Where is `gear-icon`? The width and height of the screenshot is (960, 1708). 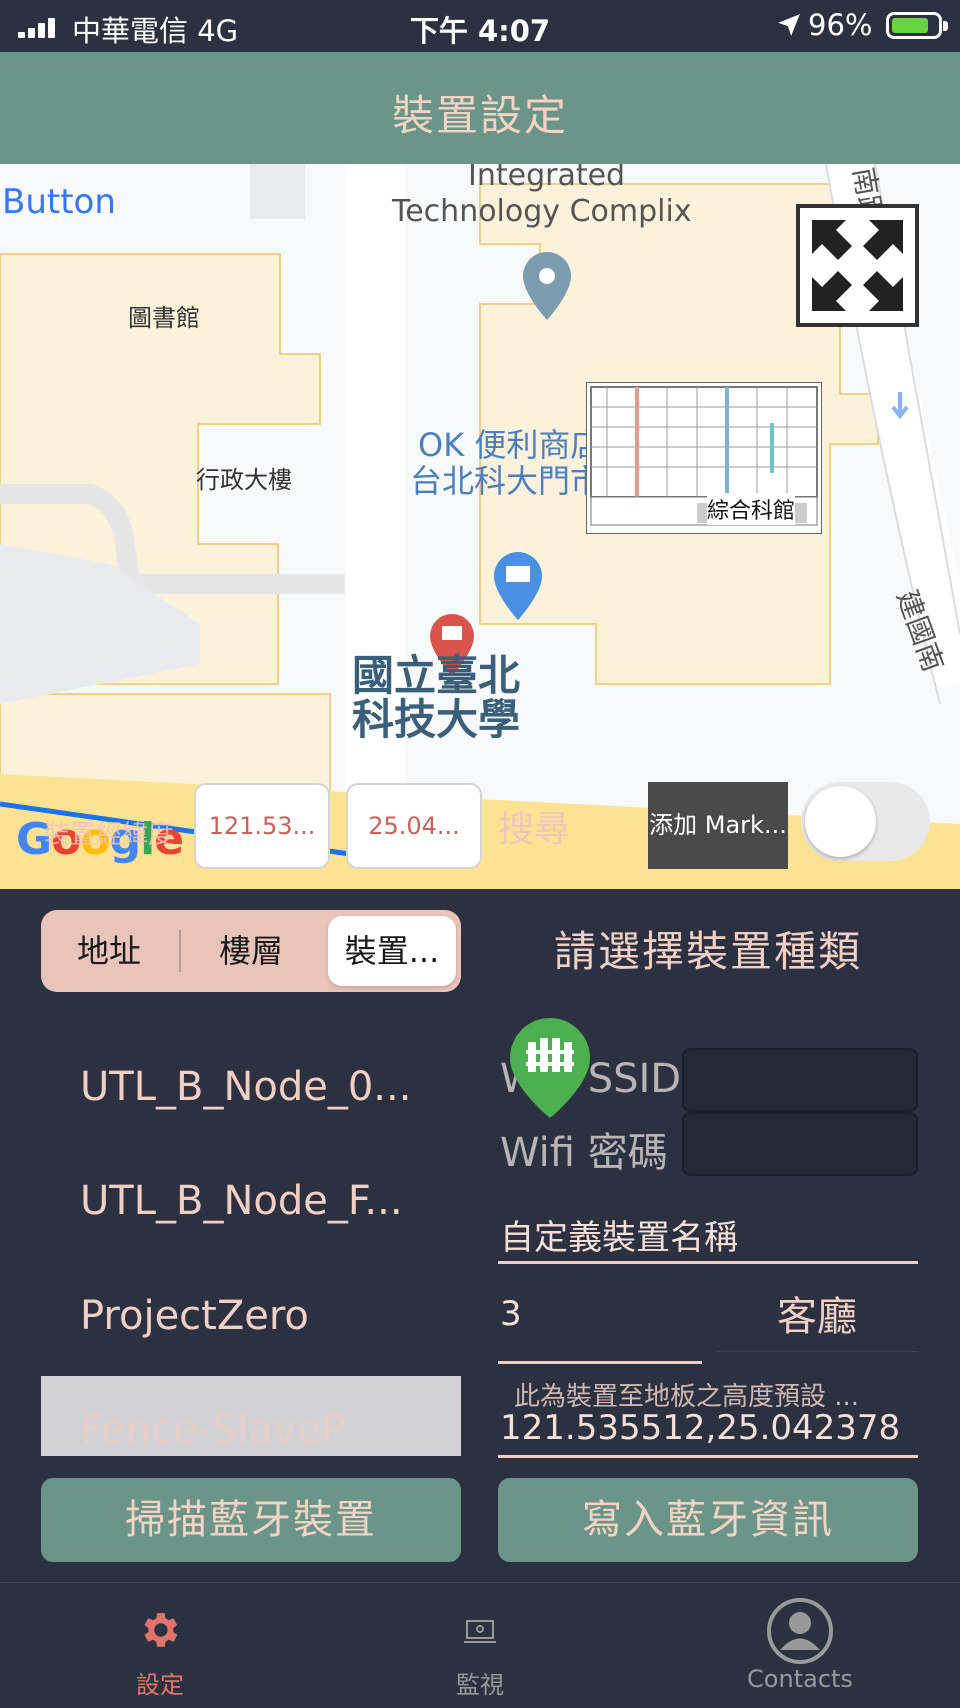
gear-icon is located at coordinates (161, 1630).